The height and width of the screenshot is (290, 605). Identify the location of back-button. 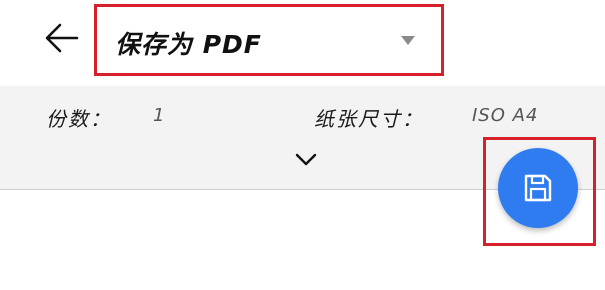
(62, 38).